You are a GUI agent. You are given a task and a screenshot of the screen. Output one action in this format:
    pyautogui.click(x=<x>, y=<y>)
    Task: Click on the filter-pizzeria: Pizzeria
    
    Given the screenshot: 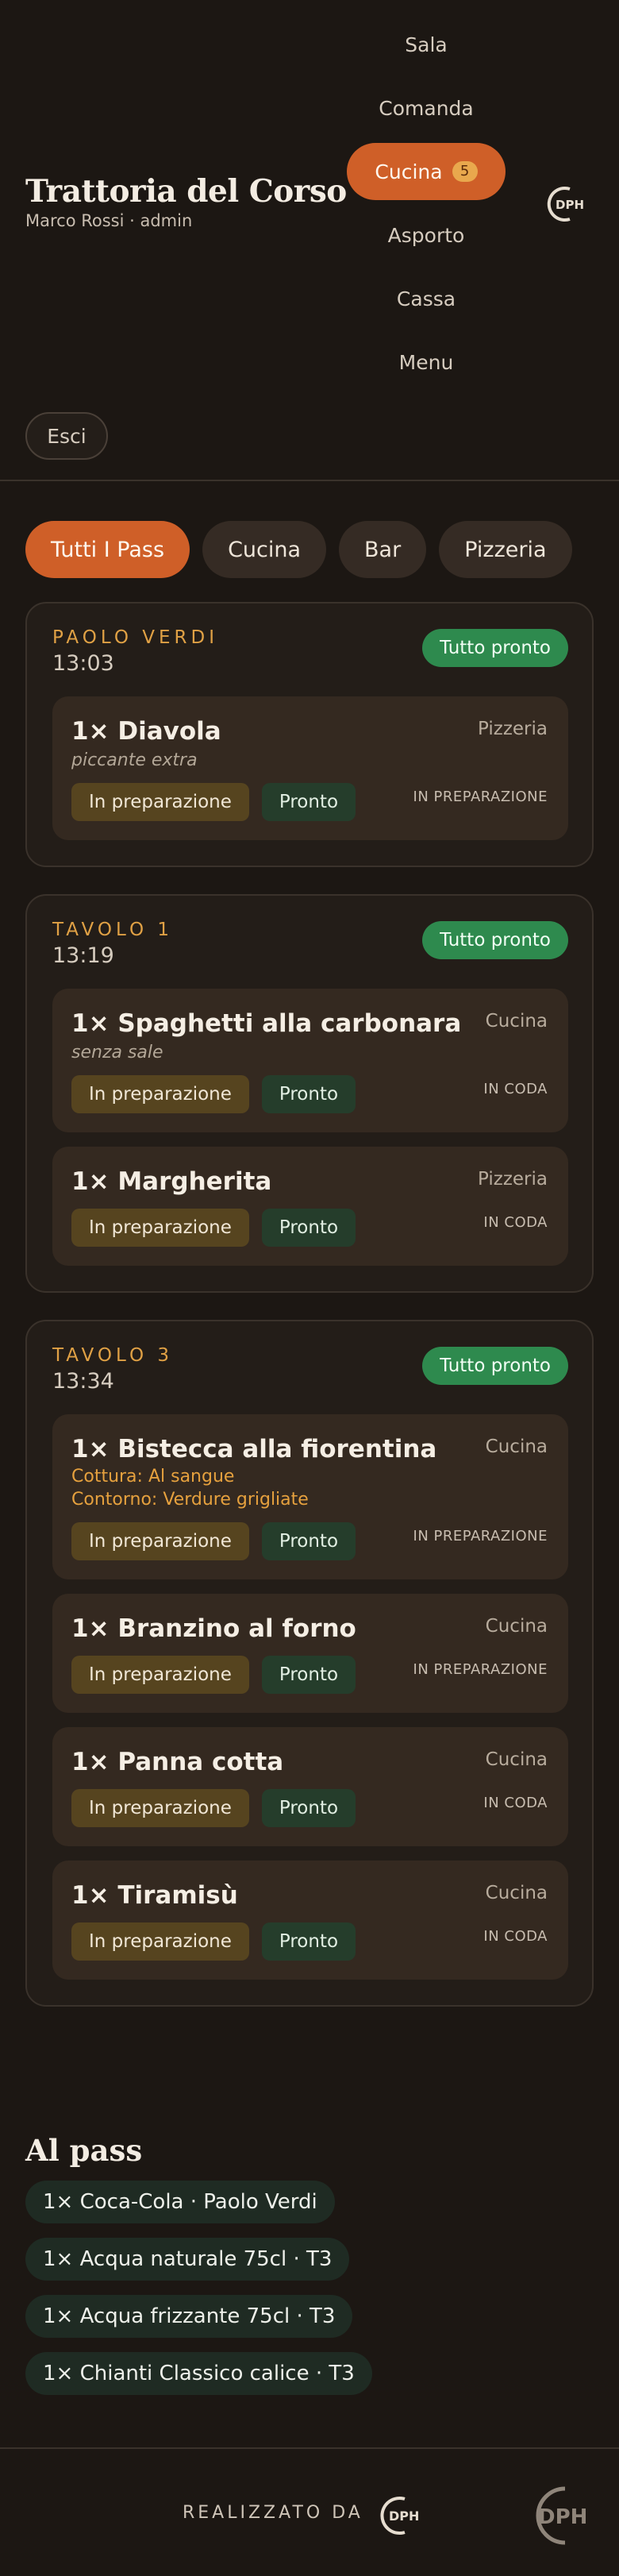 What is the action you would take?
    pyautogui.click(x=505, y=549)
    